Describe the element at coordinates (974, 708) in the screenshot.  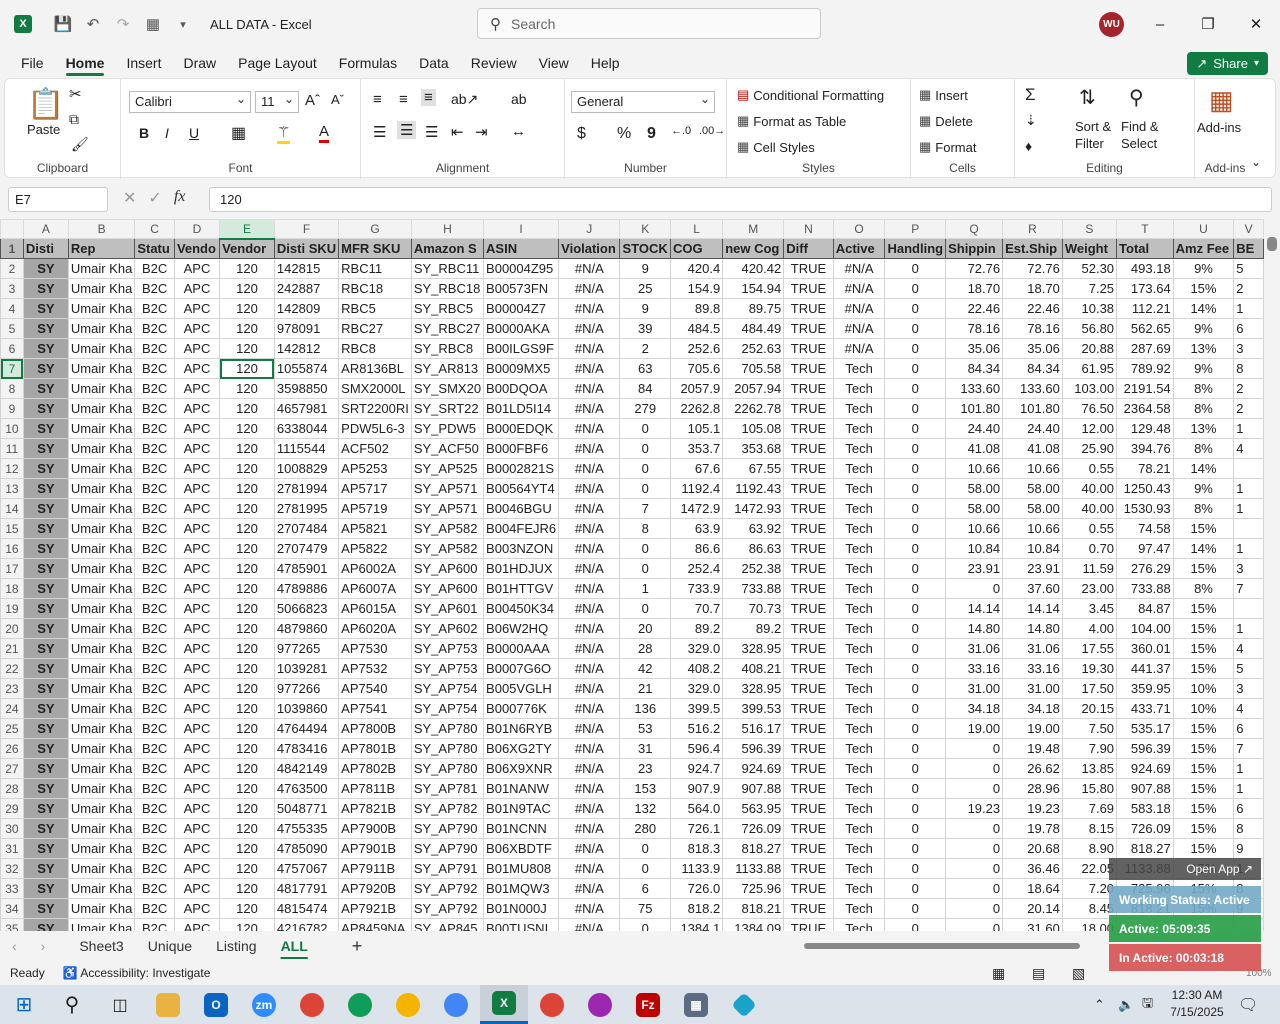
I see `cell: 34.18` at that location.